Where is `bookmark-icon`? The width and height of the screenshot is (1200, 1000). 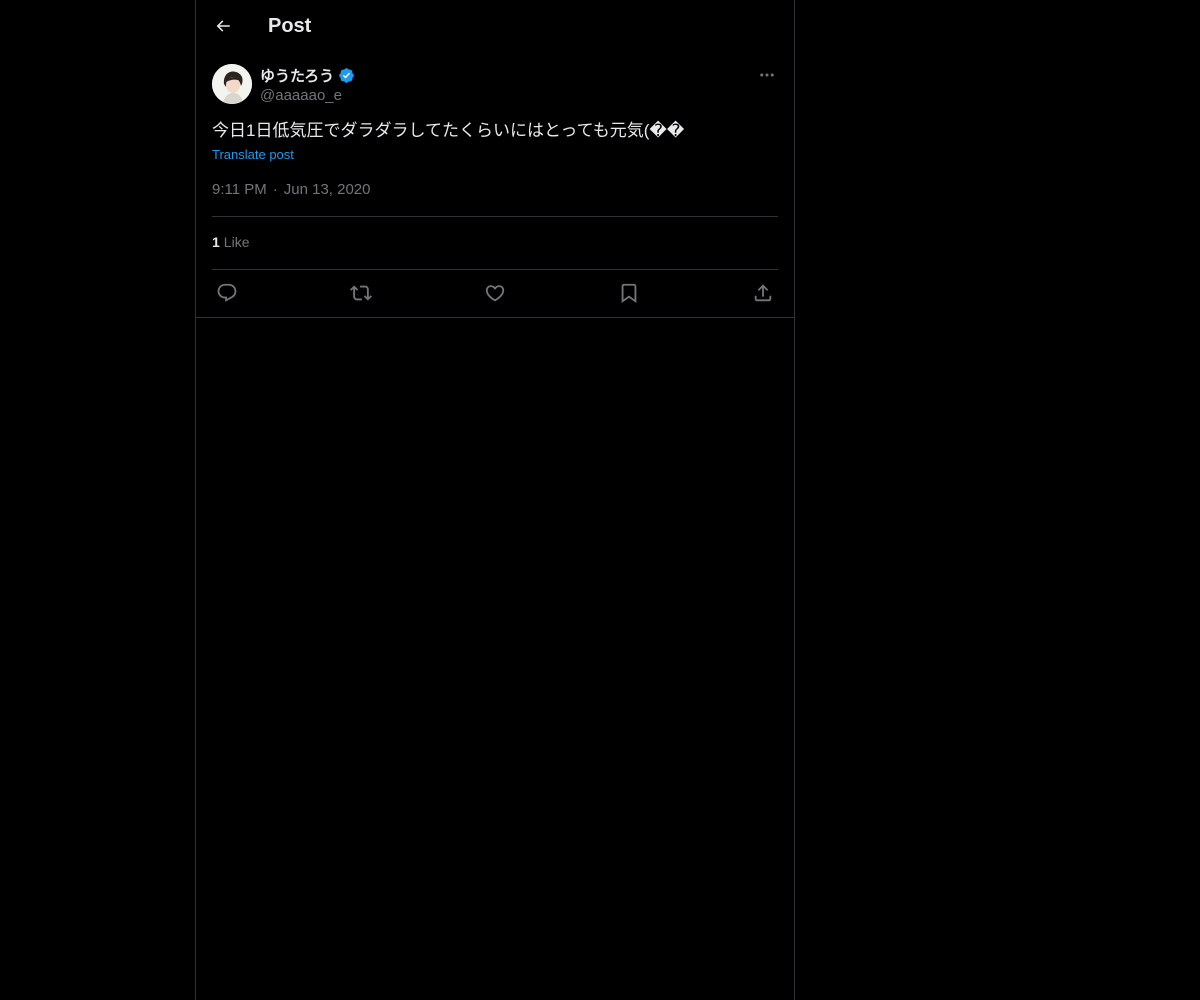 bookmark-icon is located at coordinates (629, 293).